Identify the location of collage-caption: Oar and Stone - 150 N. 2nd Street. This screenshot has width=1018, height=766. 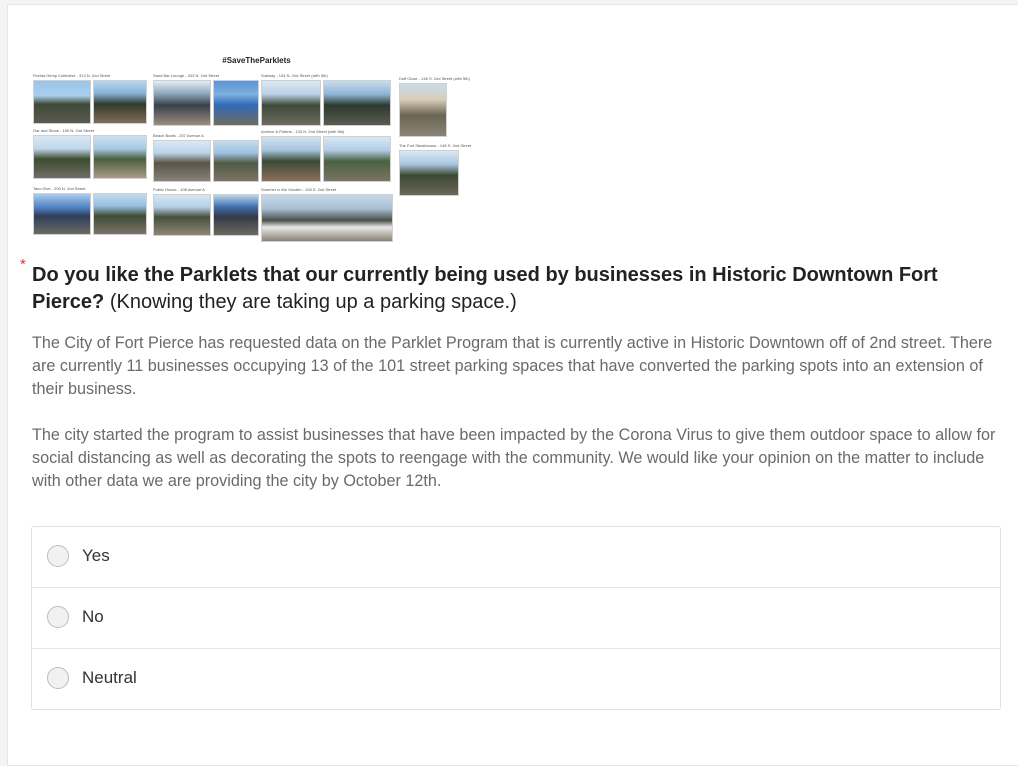
(63, 130).